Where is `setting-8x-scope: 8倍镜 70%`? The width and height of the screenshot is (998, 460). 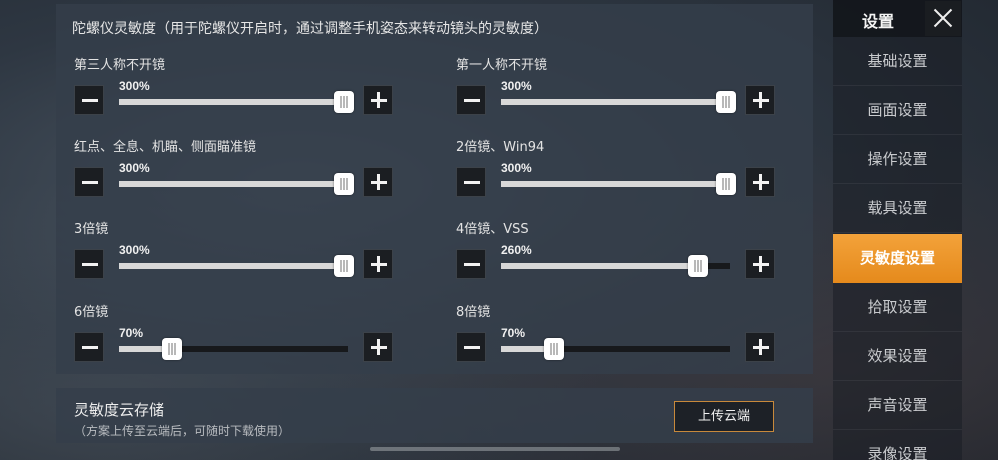
setting-8x-scope: 8倍镜 70% is located at coordinates (616, 336).